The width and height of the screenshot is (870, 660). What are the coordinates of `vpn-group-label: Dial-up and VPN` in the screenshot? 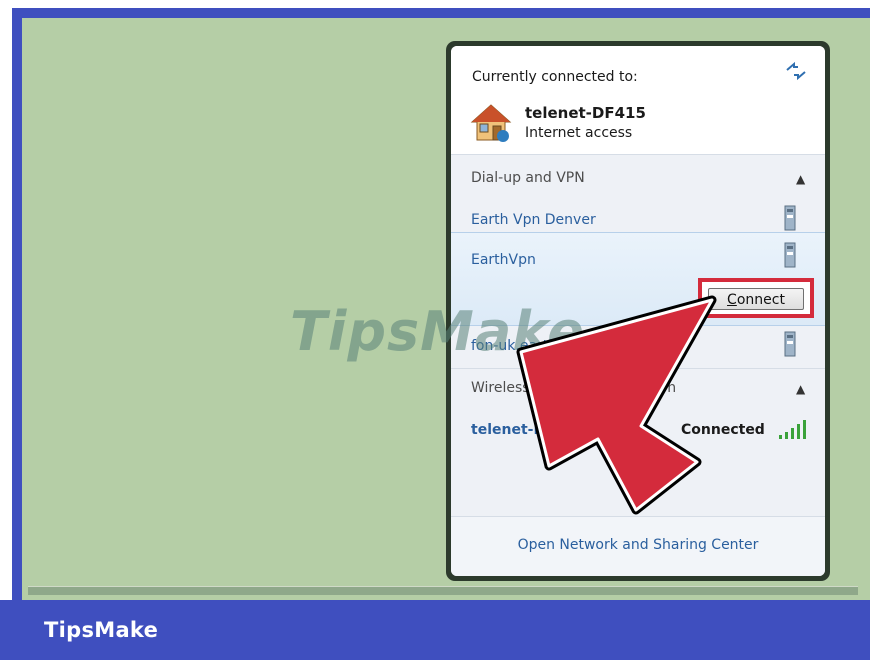 It's located at (528, 178).